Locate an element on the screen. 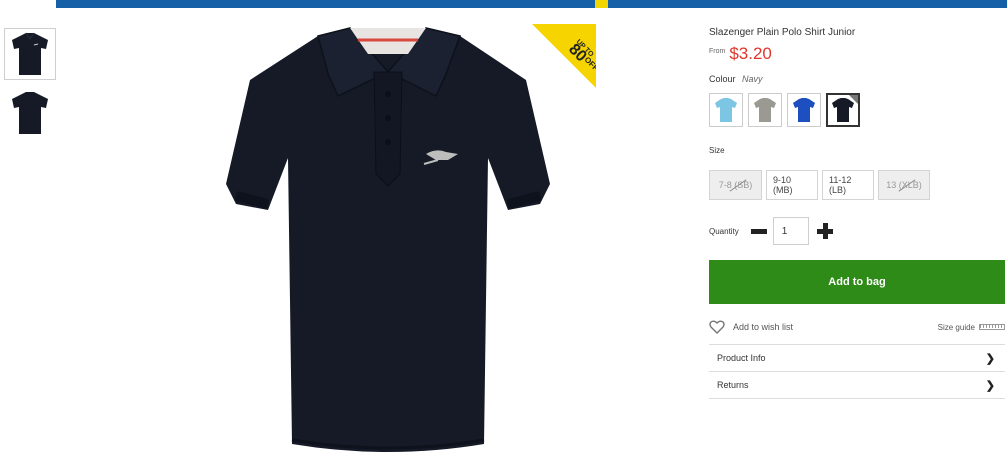 The image size is (1007, 462). product-price: $3.20 is located at coordinates (750, 53).